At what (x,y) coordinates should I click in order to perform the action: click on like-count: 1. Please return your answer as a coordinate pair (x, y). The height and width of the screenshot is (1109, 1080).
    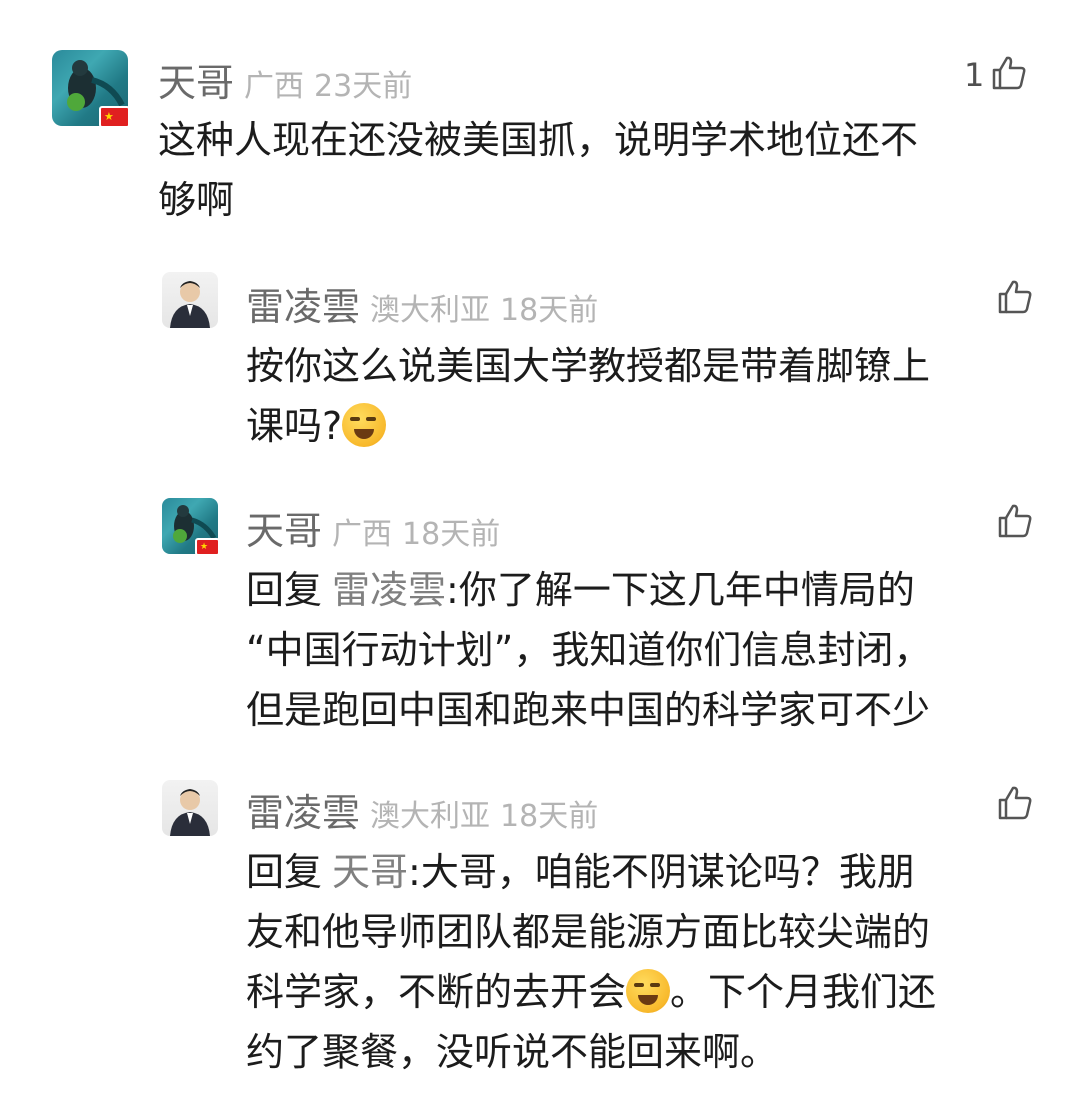
    Looking at the image, I should click on (974, 75).